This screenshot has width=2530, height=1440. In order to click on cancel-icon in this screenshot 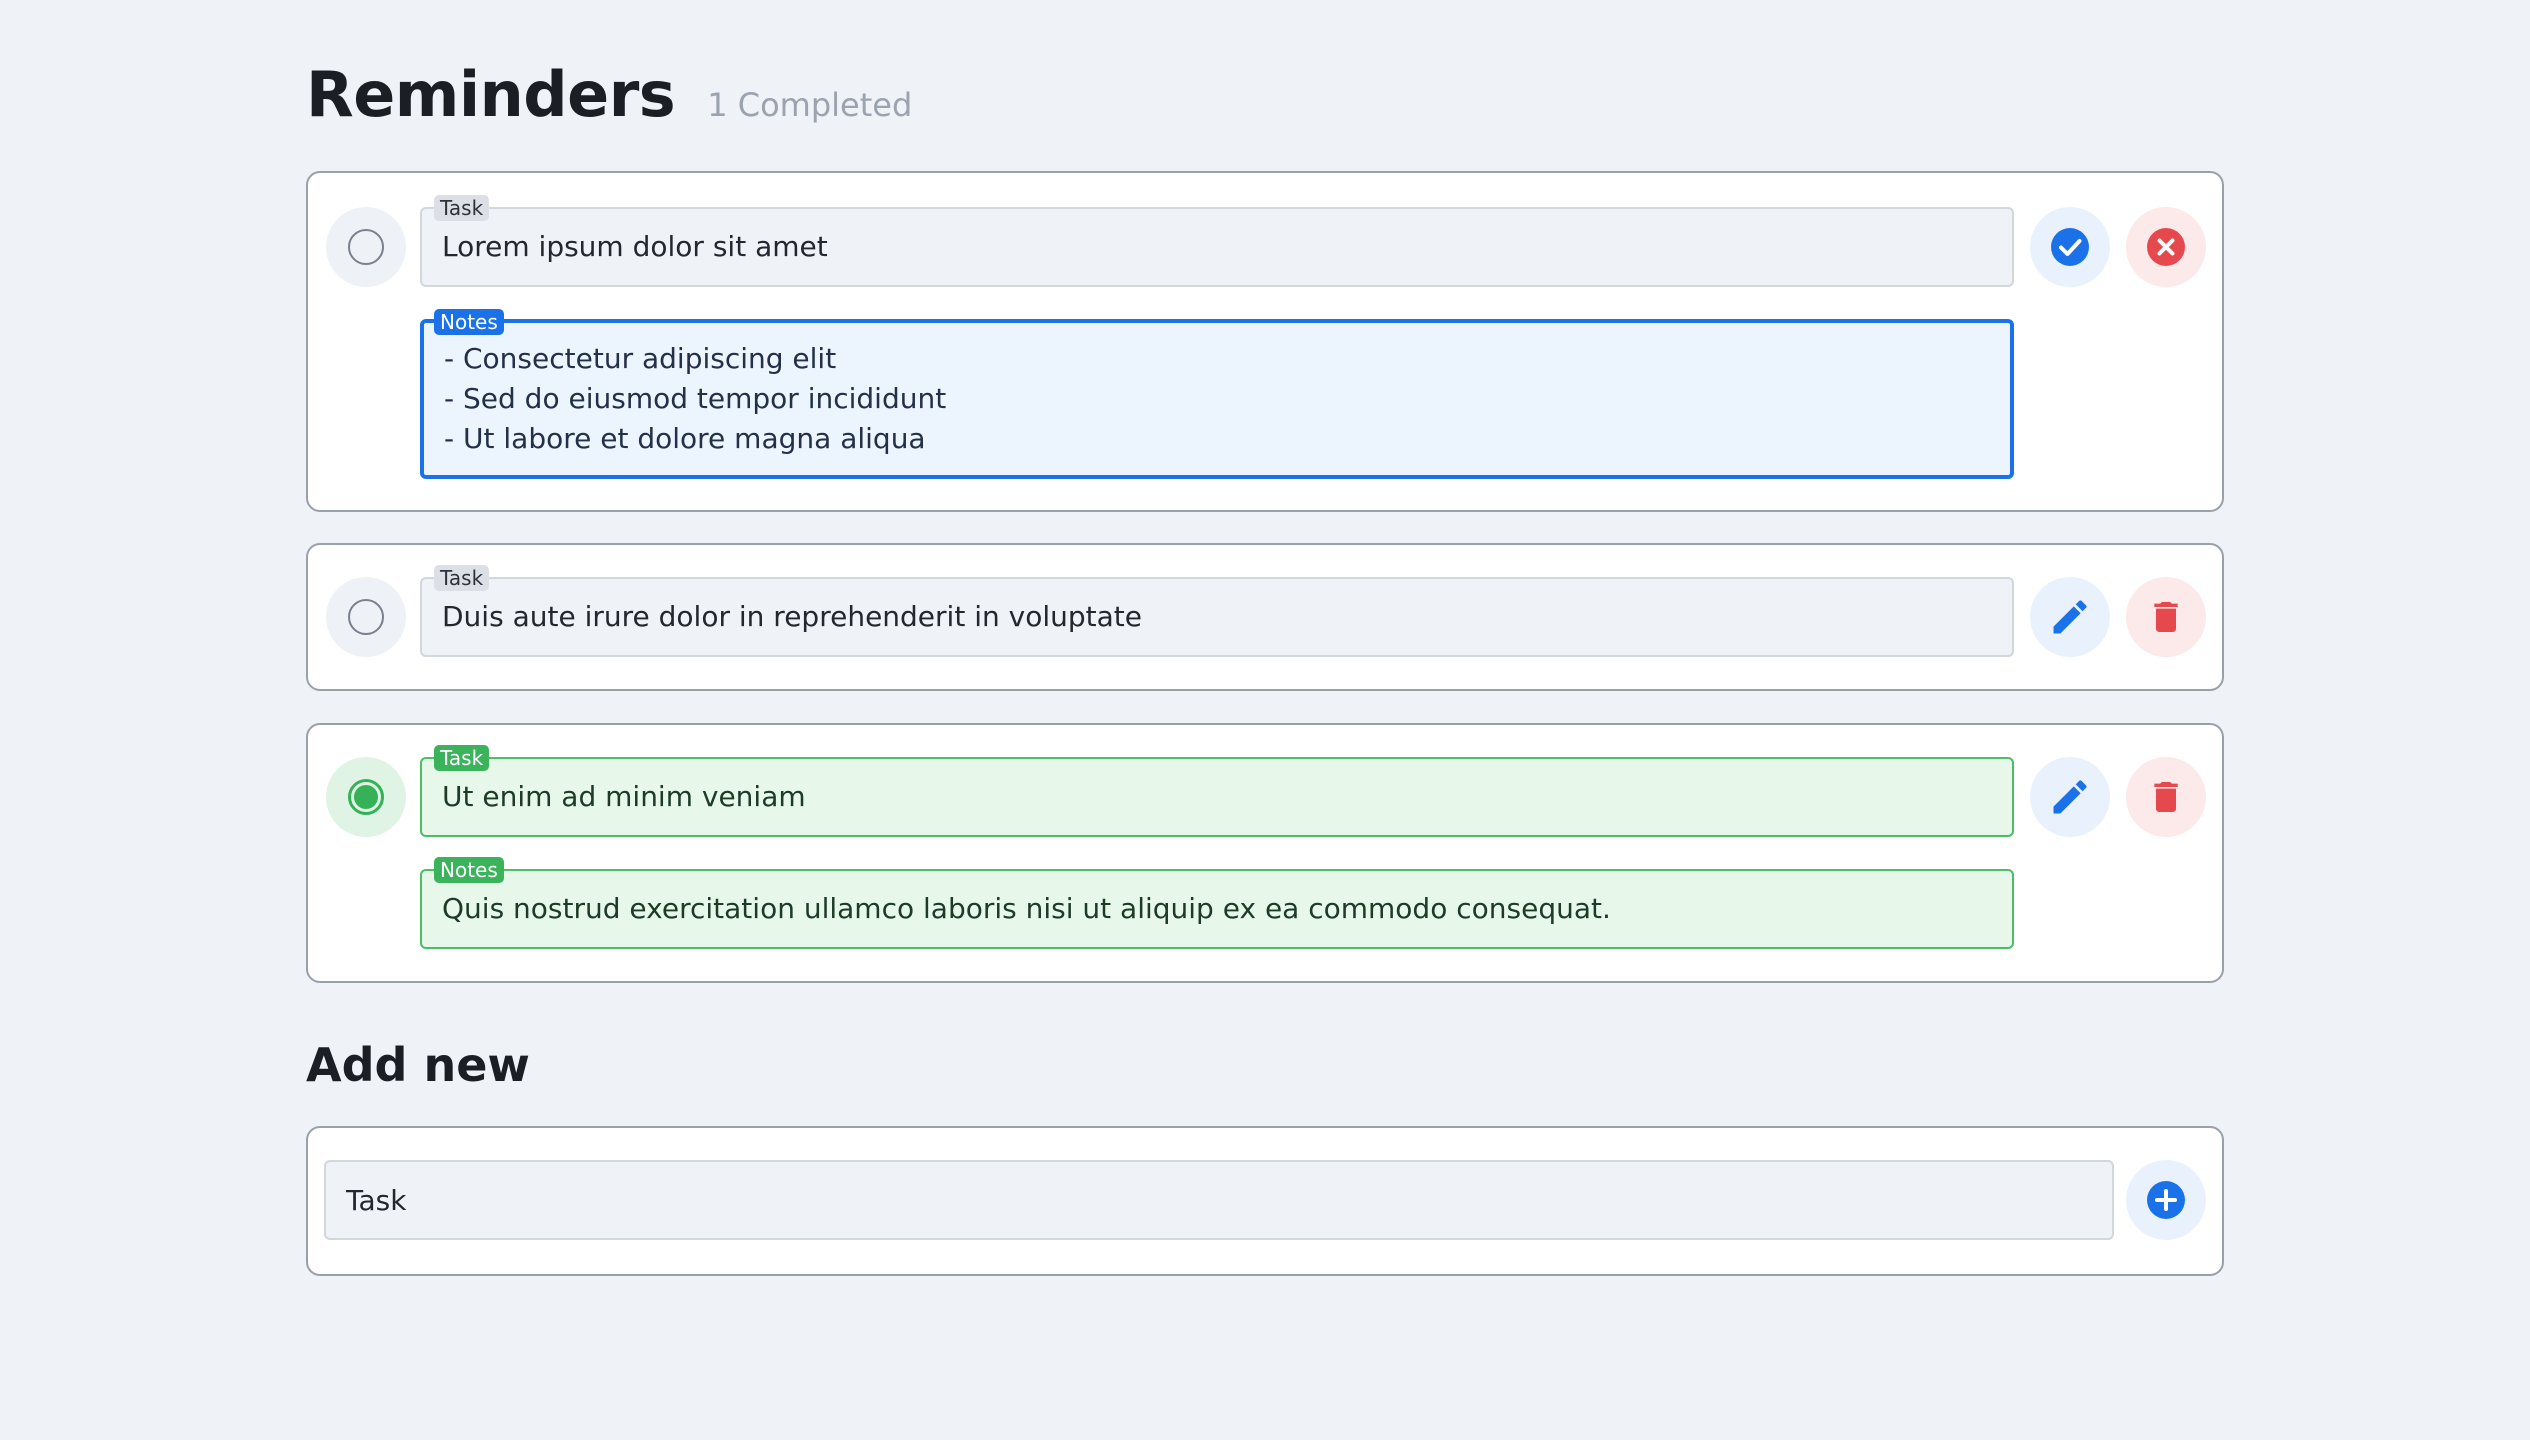, I will do `click(2166, 247)`.